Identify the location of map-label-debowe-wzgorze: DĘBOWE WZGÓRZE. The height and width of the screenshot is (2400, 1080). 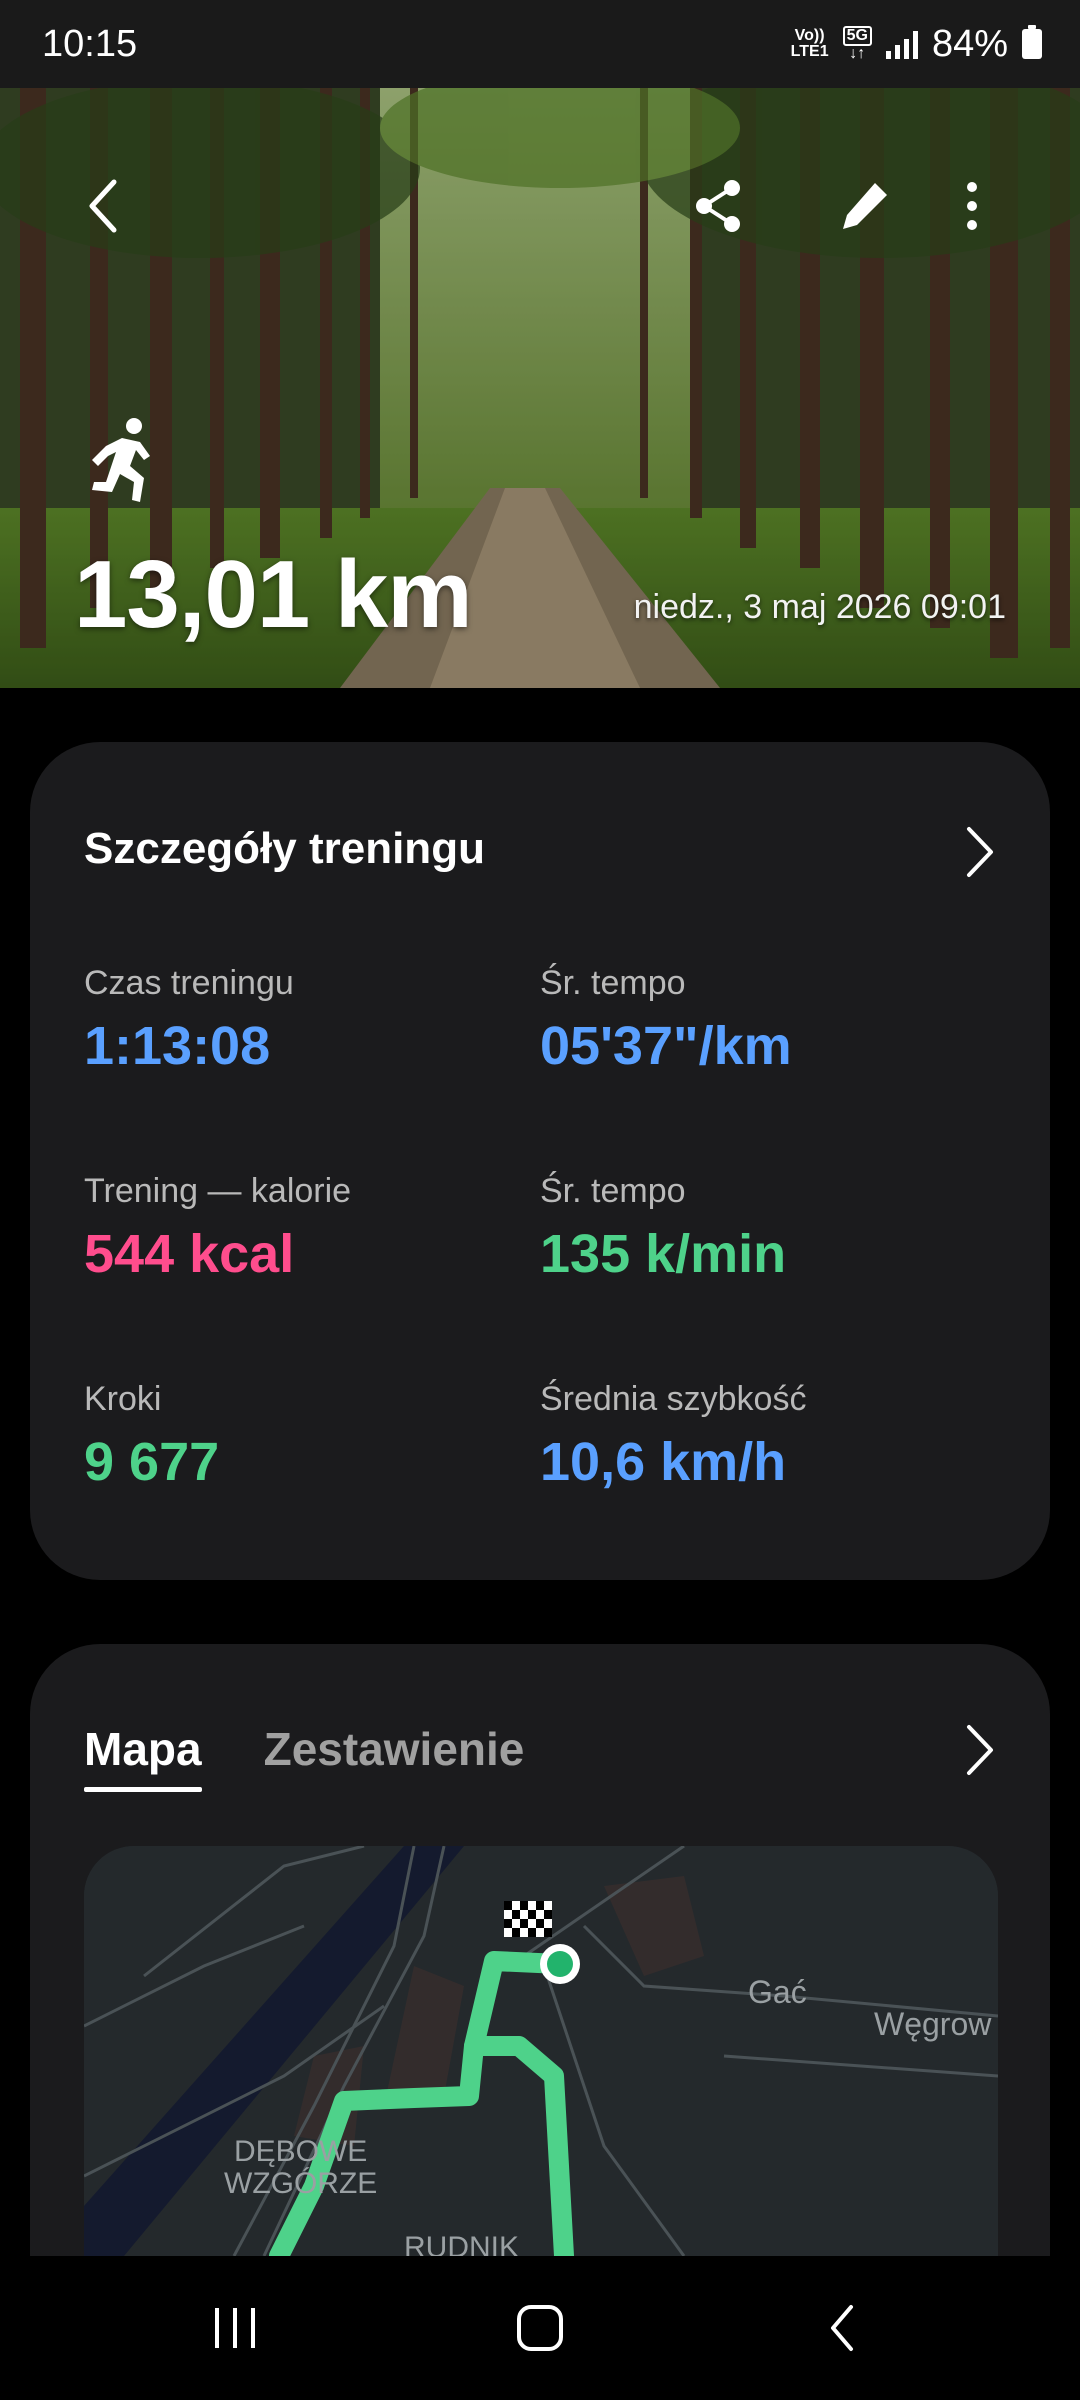
(301, 2167).